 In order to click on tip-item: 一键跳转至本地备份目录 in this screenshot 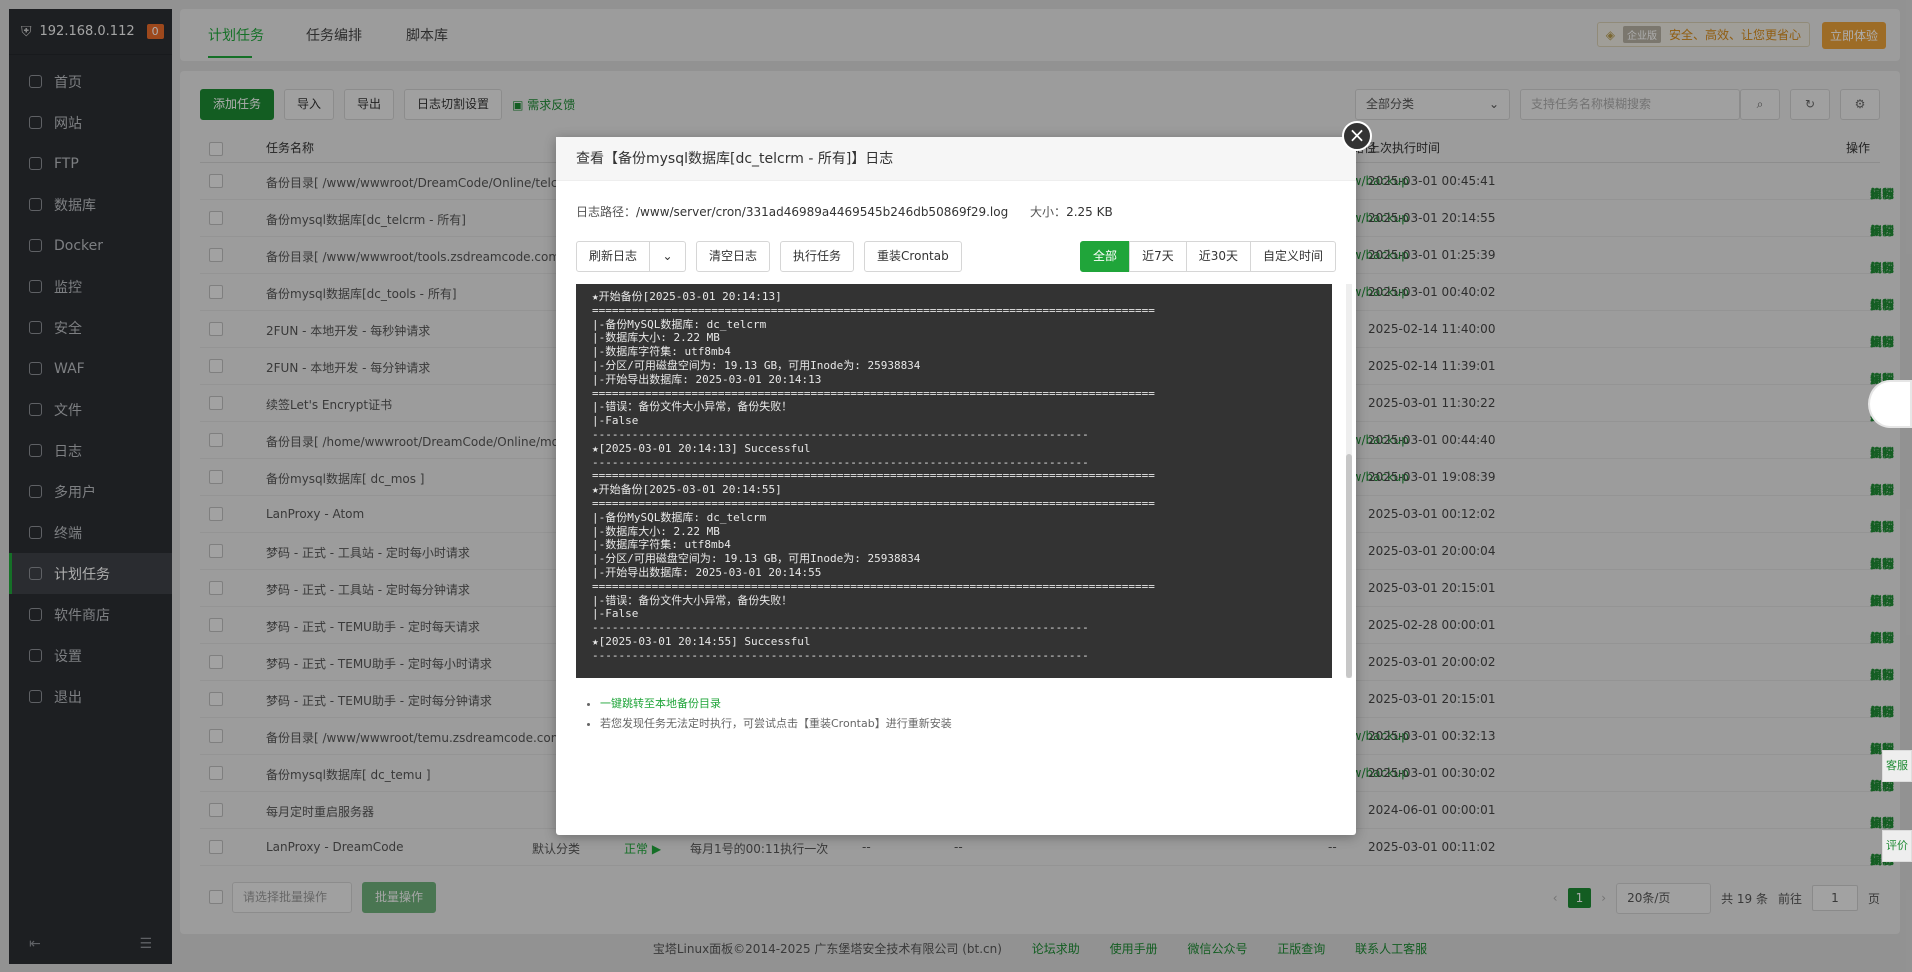, I will do `click(776, 704)`.